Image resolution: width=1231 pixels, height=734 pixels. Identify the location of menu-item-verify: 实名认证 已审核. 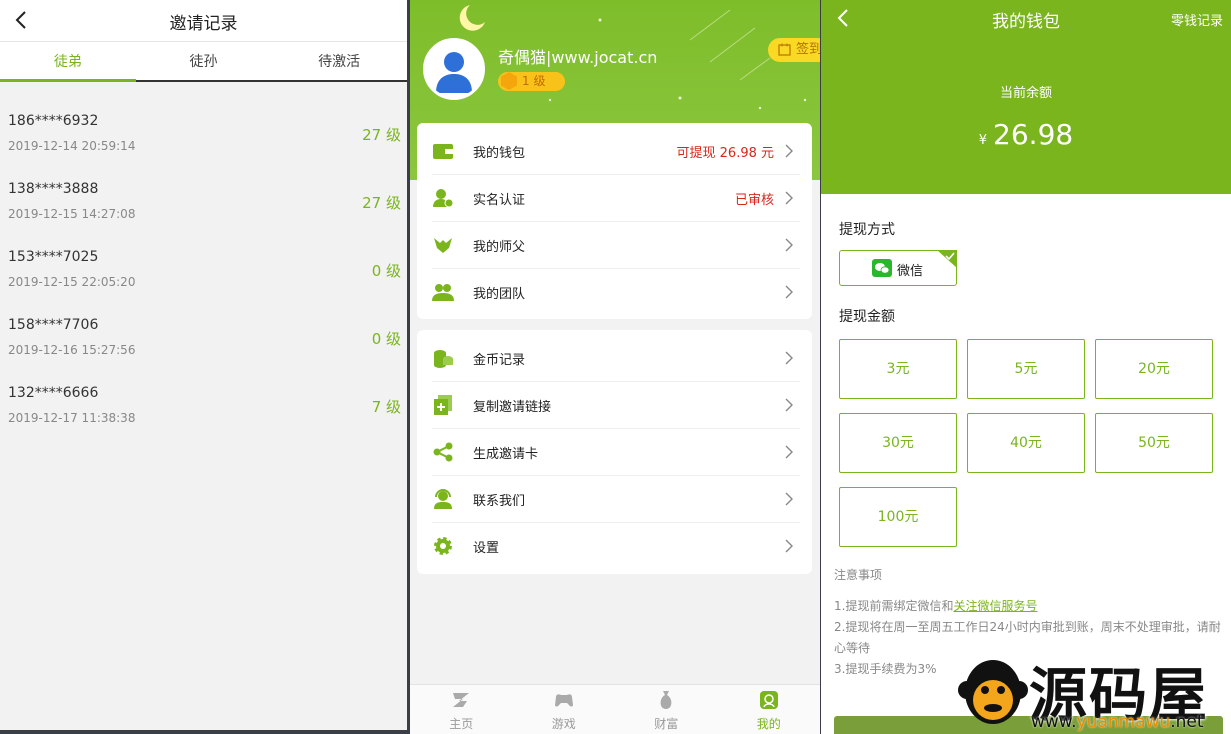
(614, 197).